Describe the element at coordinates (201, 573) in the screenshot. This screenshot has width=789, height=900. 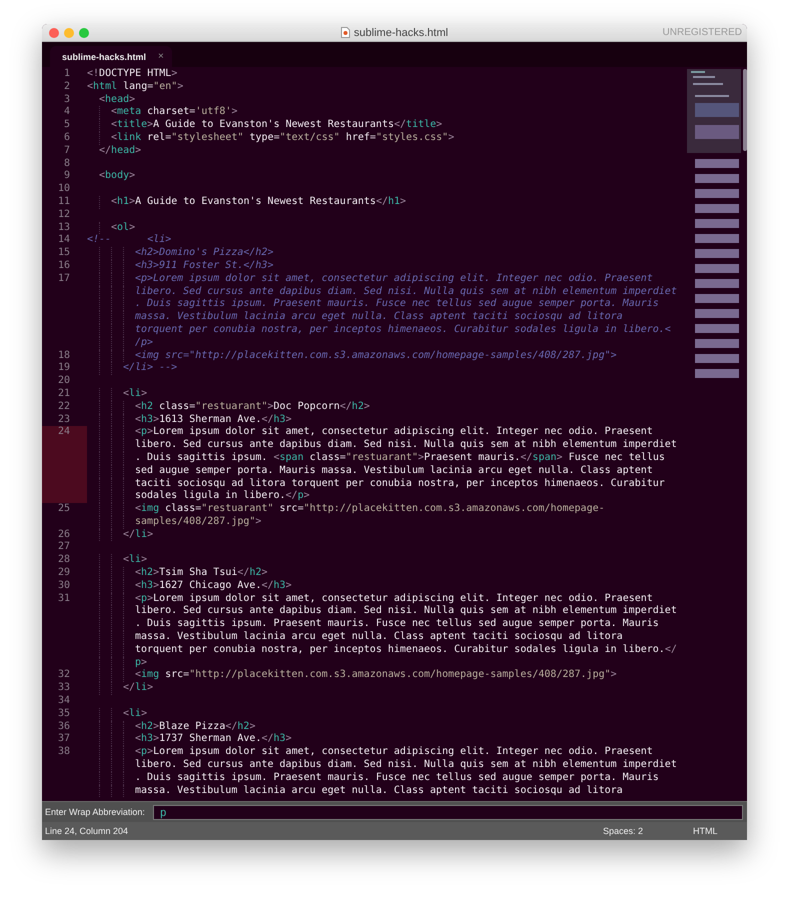
I see `code-line: <h2>Tsim Sha Tsui</h2>` at that location.